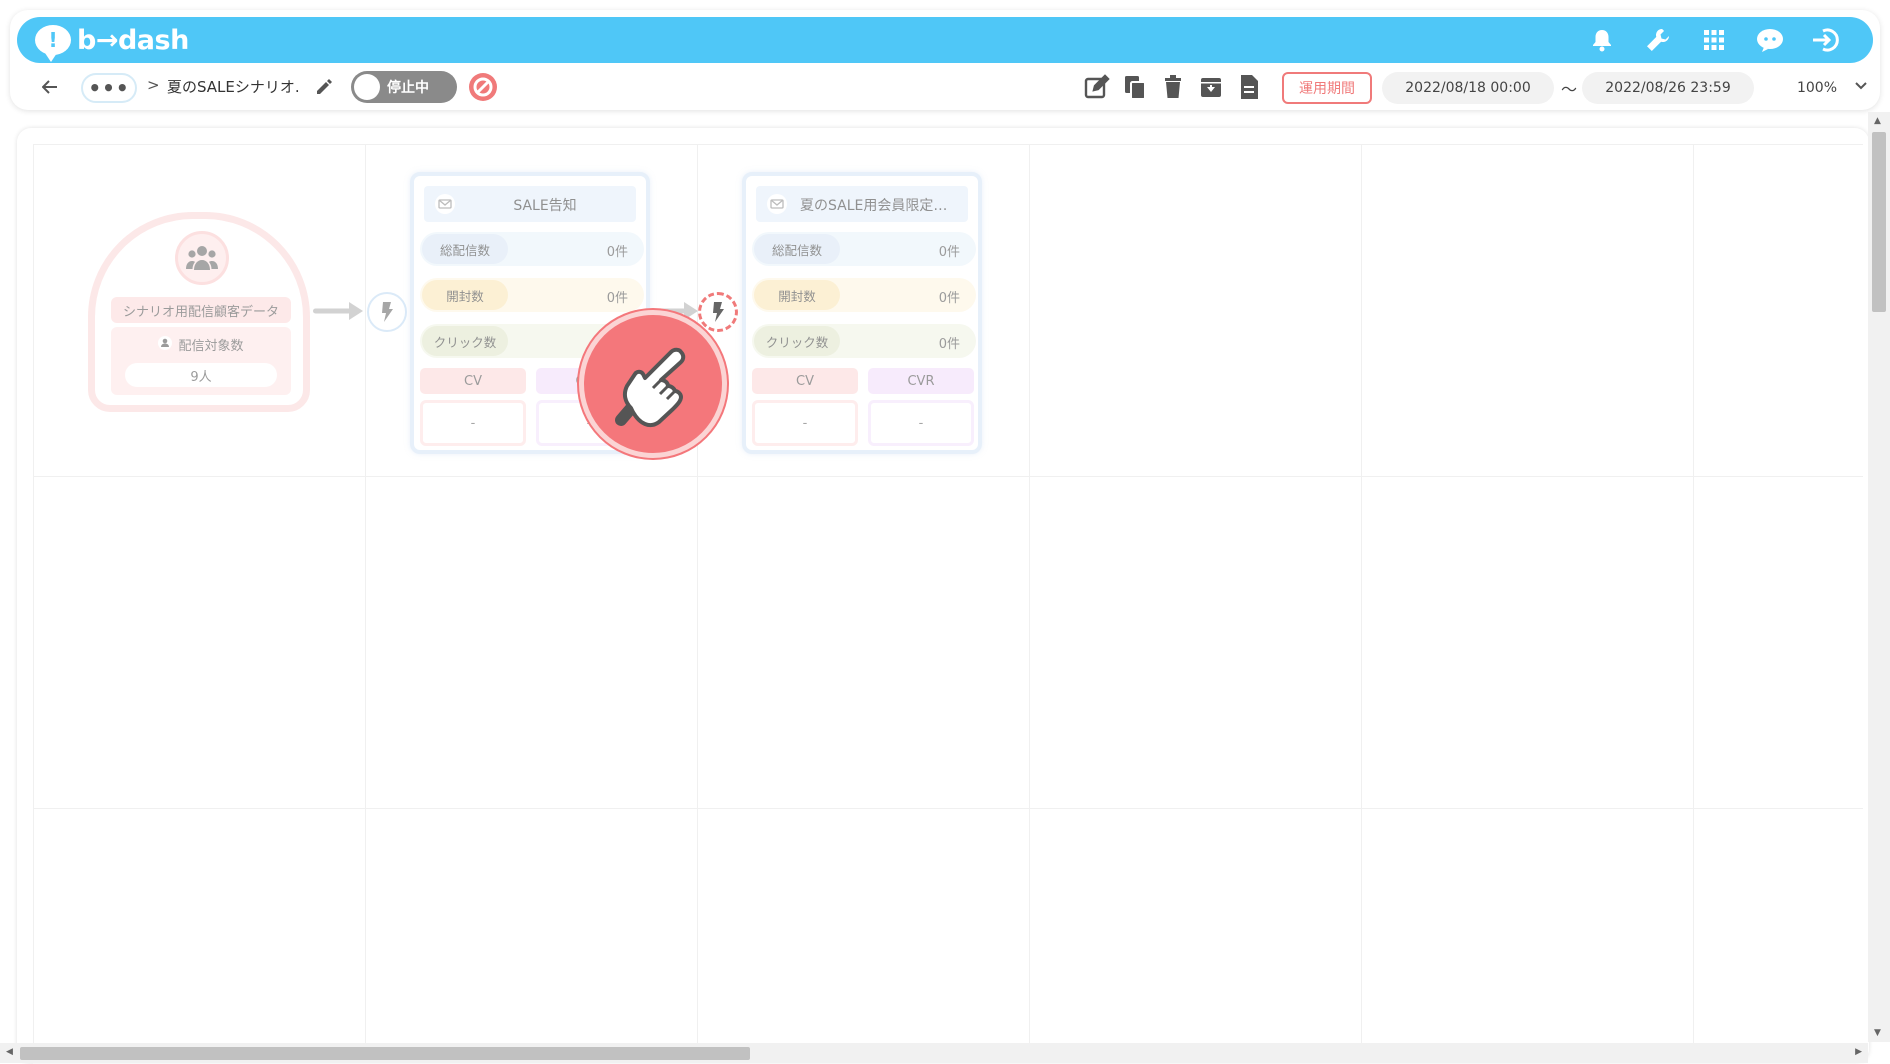 This screenshot has height=1064, width=1890. I want to click on cvr-value: -, so click(921, 423).